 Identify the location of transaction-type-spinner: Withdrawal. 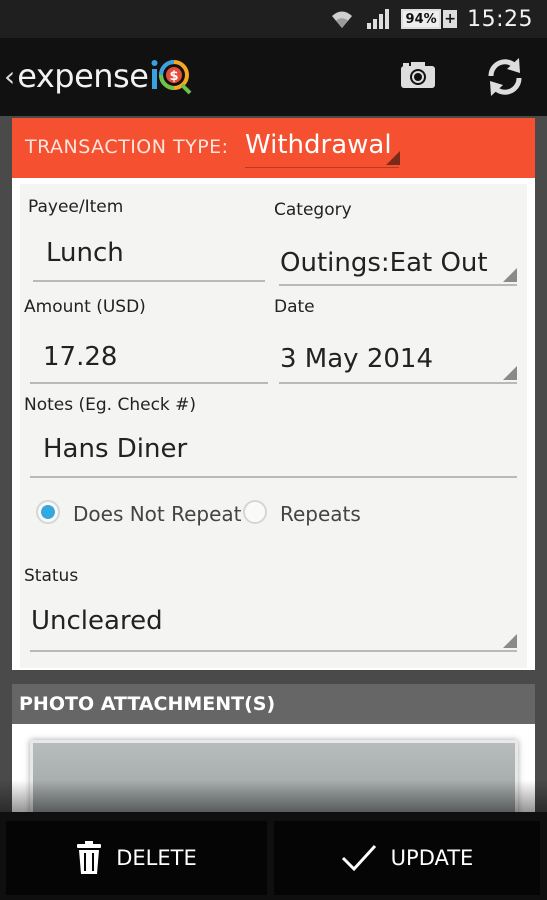
(322, 149).